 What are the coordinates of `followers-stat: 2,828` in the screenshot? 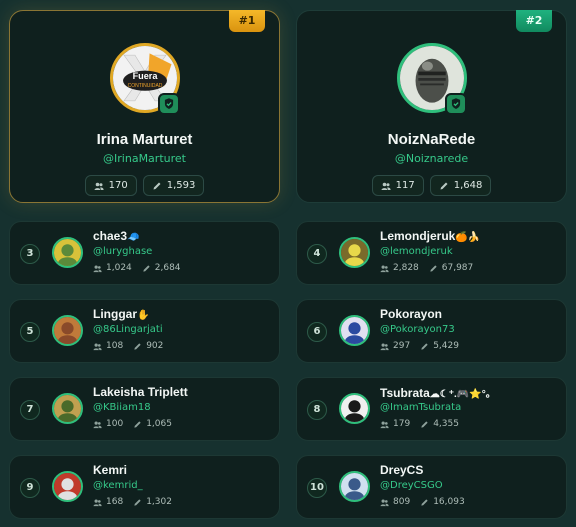 It's located at (399, 268).